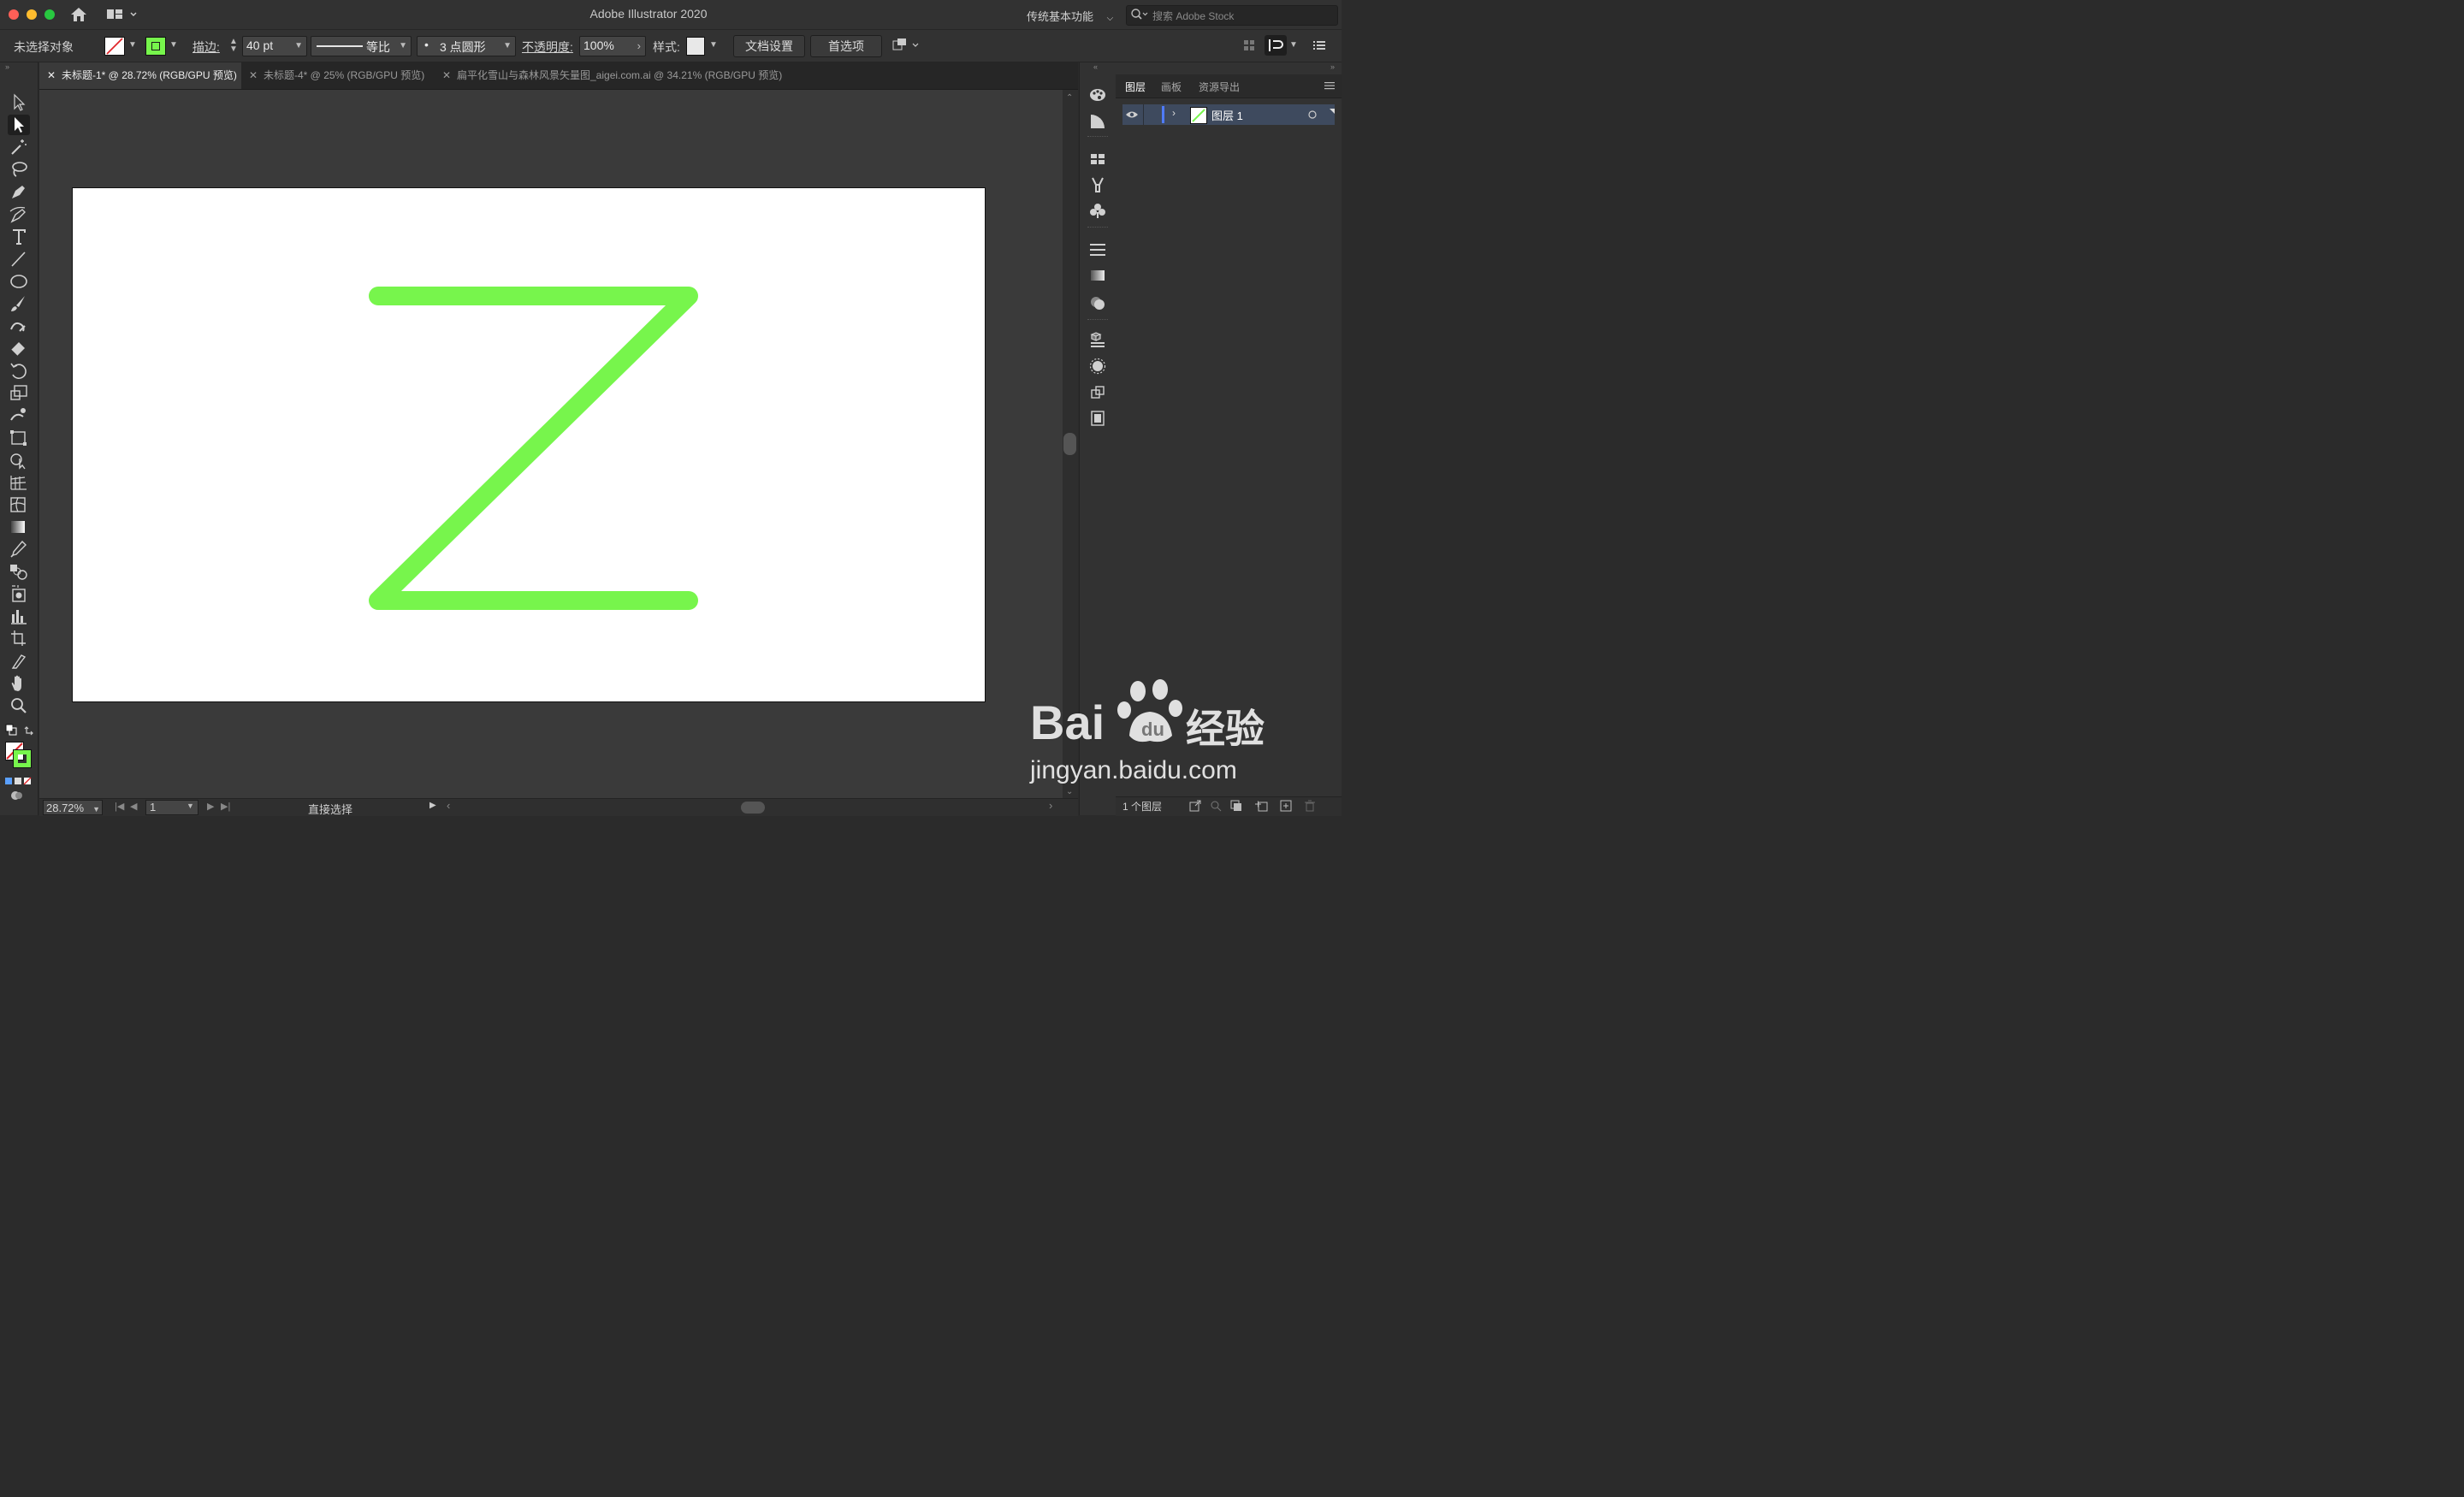 The width and height of the screenshot is (2464, 1497). I want to click on vertical-scroll-thumb, so click(1069, 444).